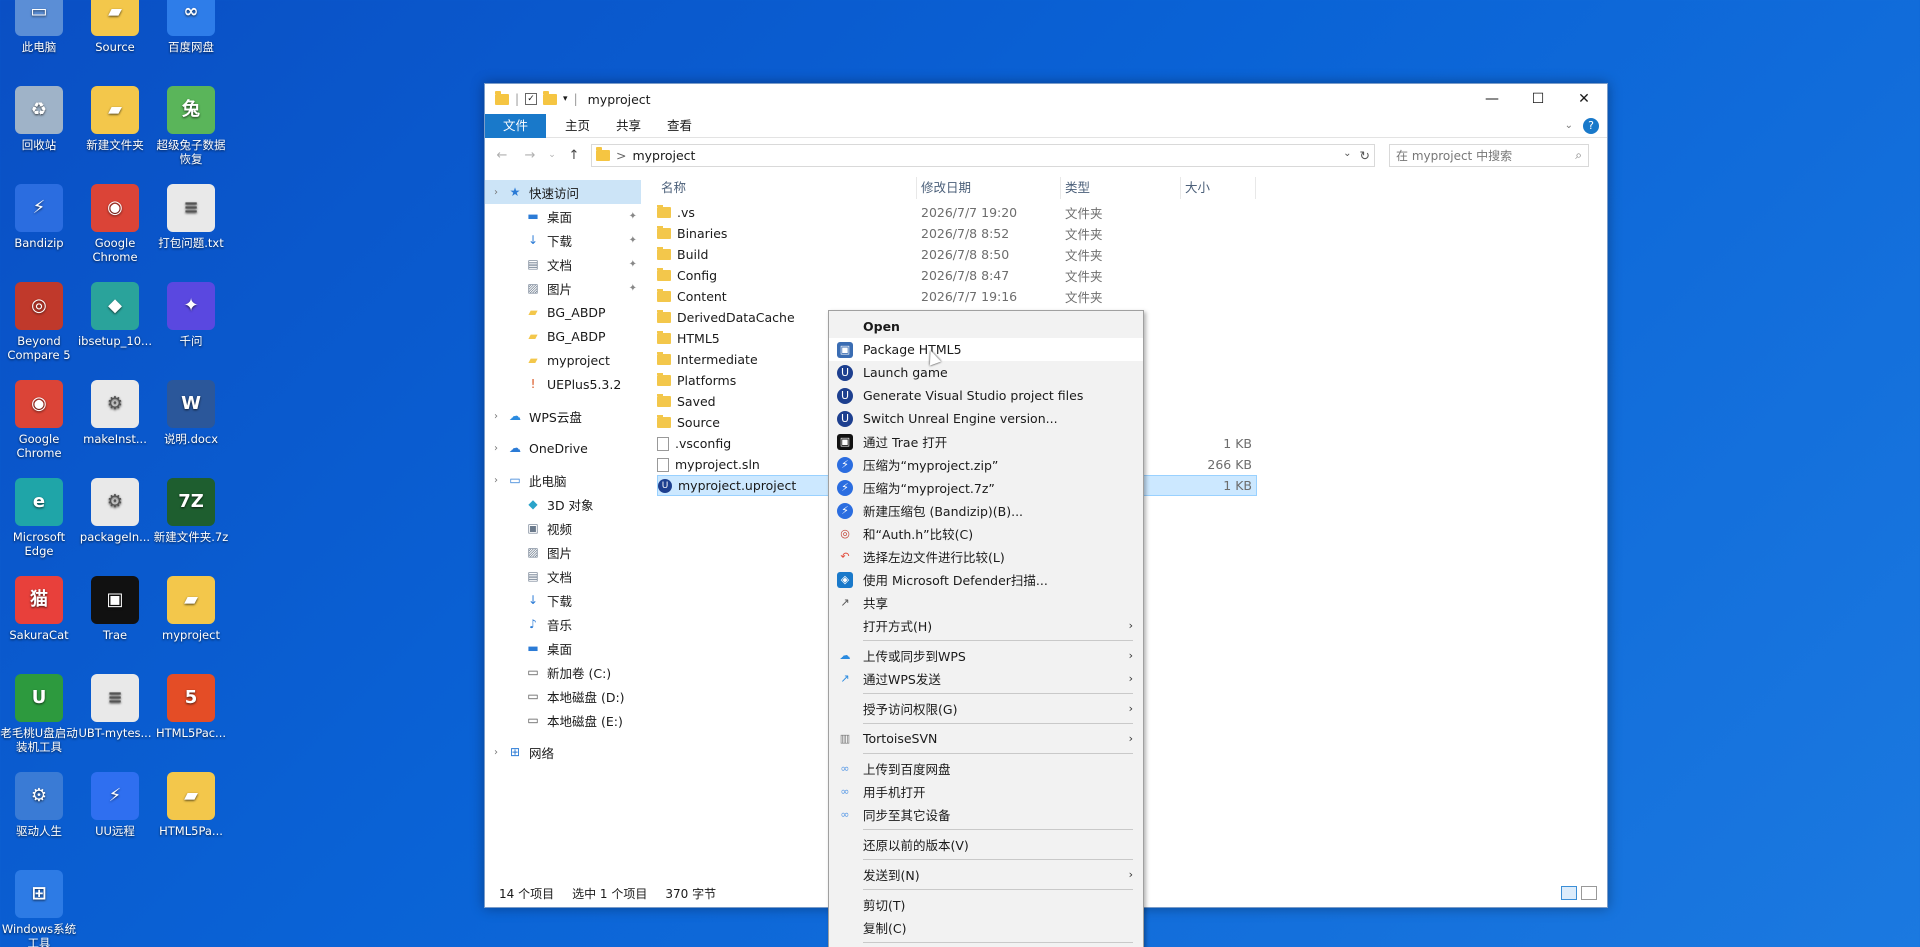  Describe the element at coordinates (115, 805) in the screenshot. I see `desktop-icon: ⚡ UU远程` at that location.